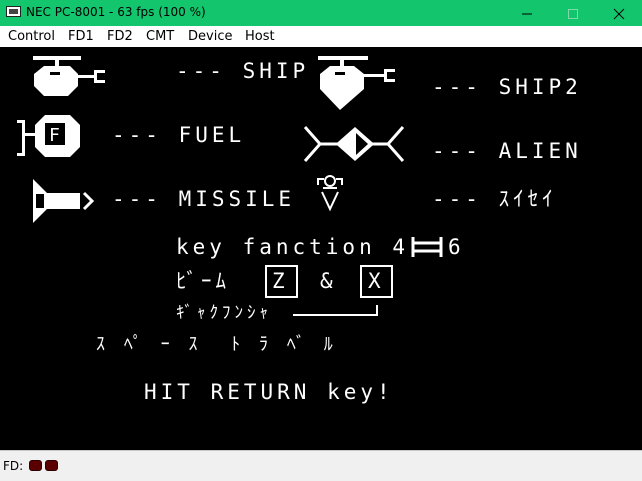 Image resolution: width=642 pixels, height=481 pixels. What do you see at coordinates (54, 135) in the screenshot?
I see `fuel-letter: F` at bounding box center [54, 135].